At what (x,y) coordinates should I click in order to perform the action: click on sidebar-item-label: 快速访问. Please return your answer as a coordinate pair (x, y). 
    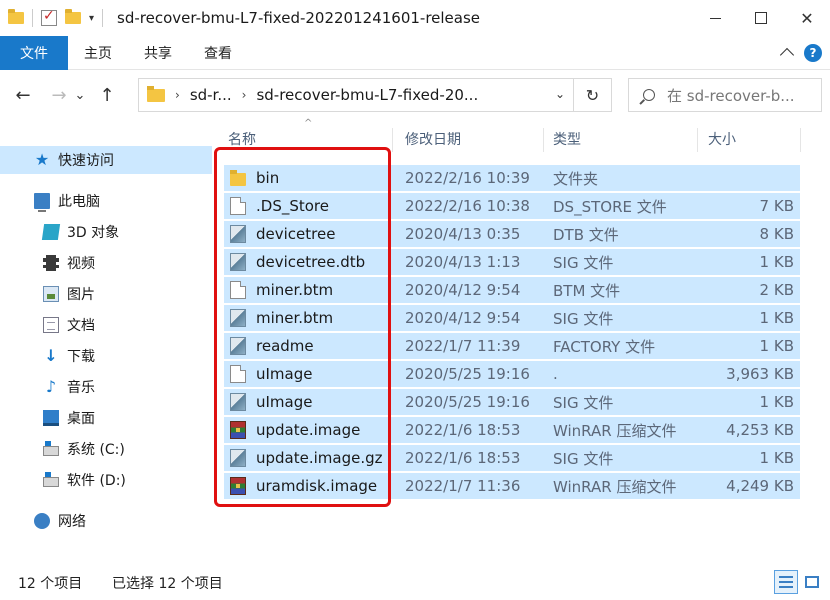
    Looking at the image, I should click on (86, 161).